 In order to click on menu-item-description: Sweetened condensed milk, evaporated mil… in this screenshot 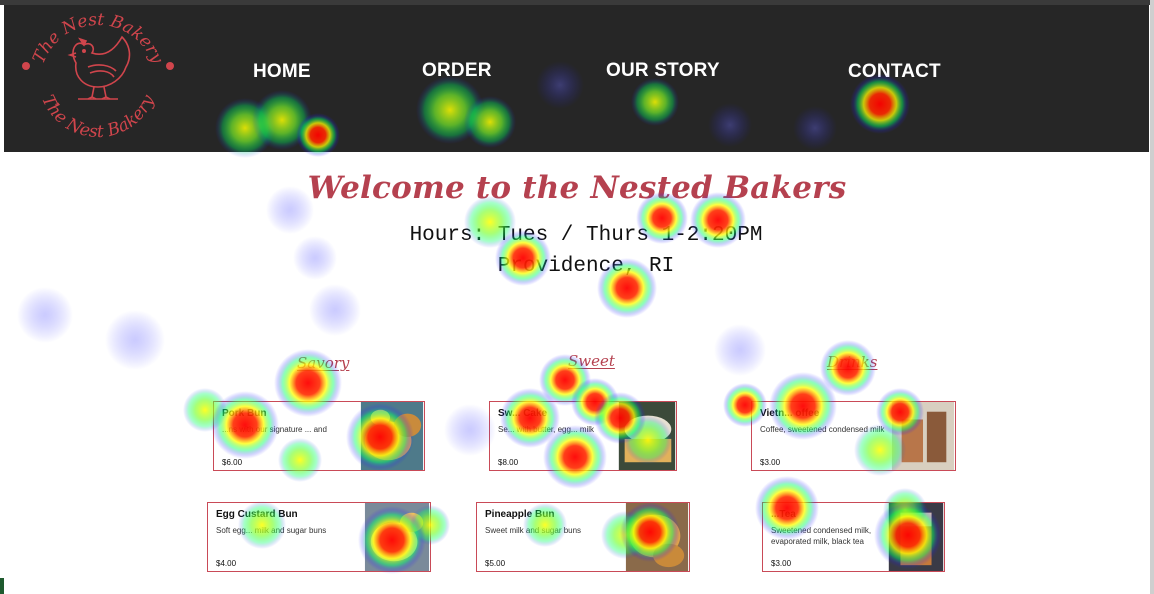, I will do `click(821, 536)`.